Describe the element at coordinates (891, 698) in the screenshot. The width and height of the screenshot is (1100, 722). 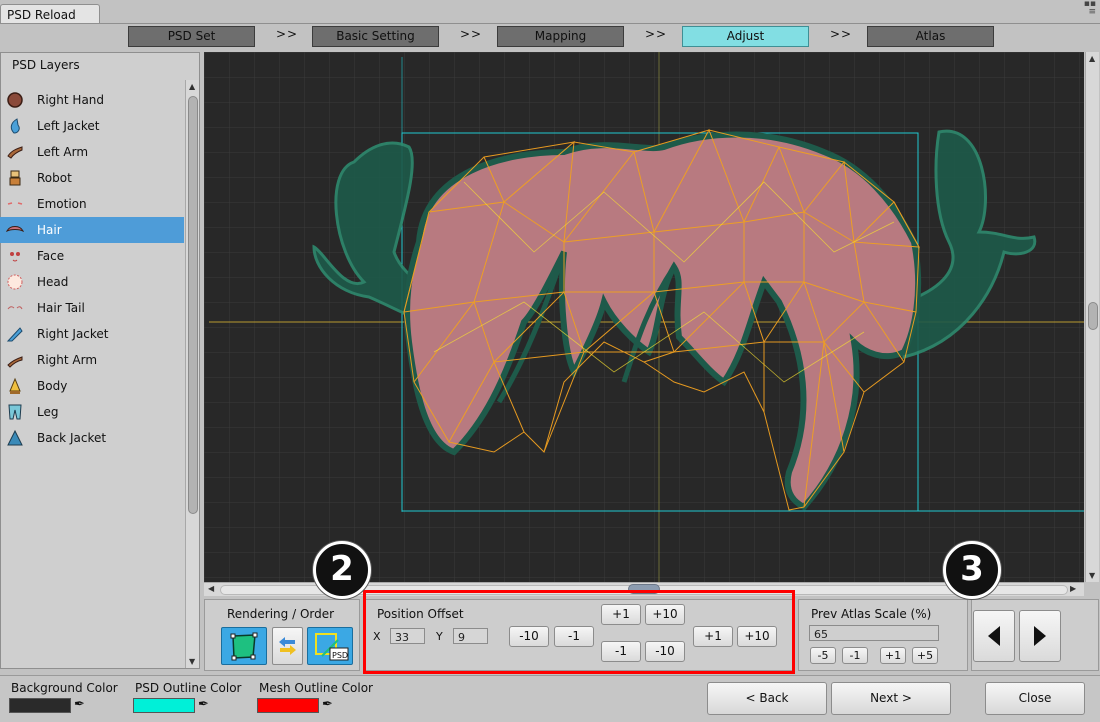
I see `next-button: Next >` at that location.